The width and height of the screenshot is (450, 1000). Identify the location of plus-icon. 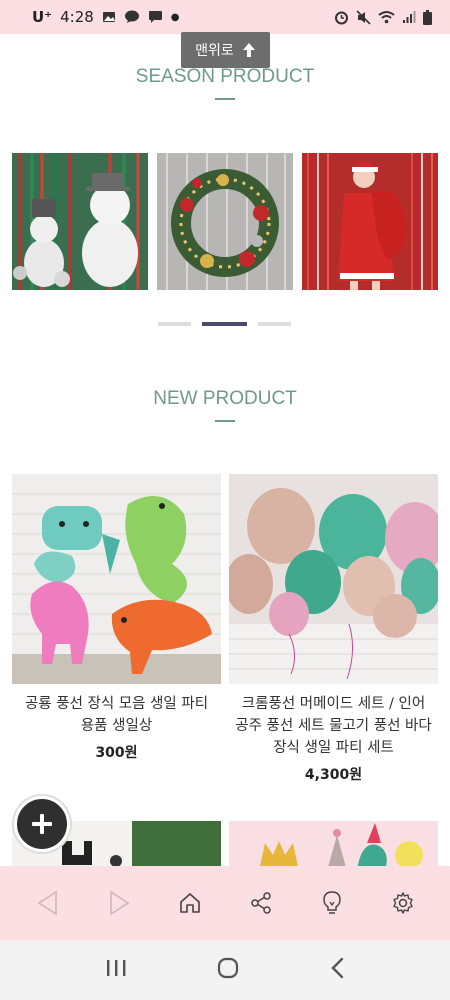
(42, 824).